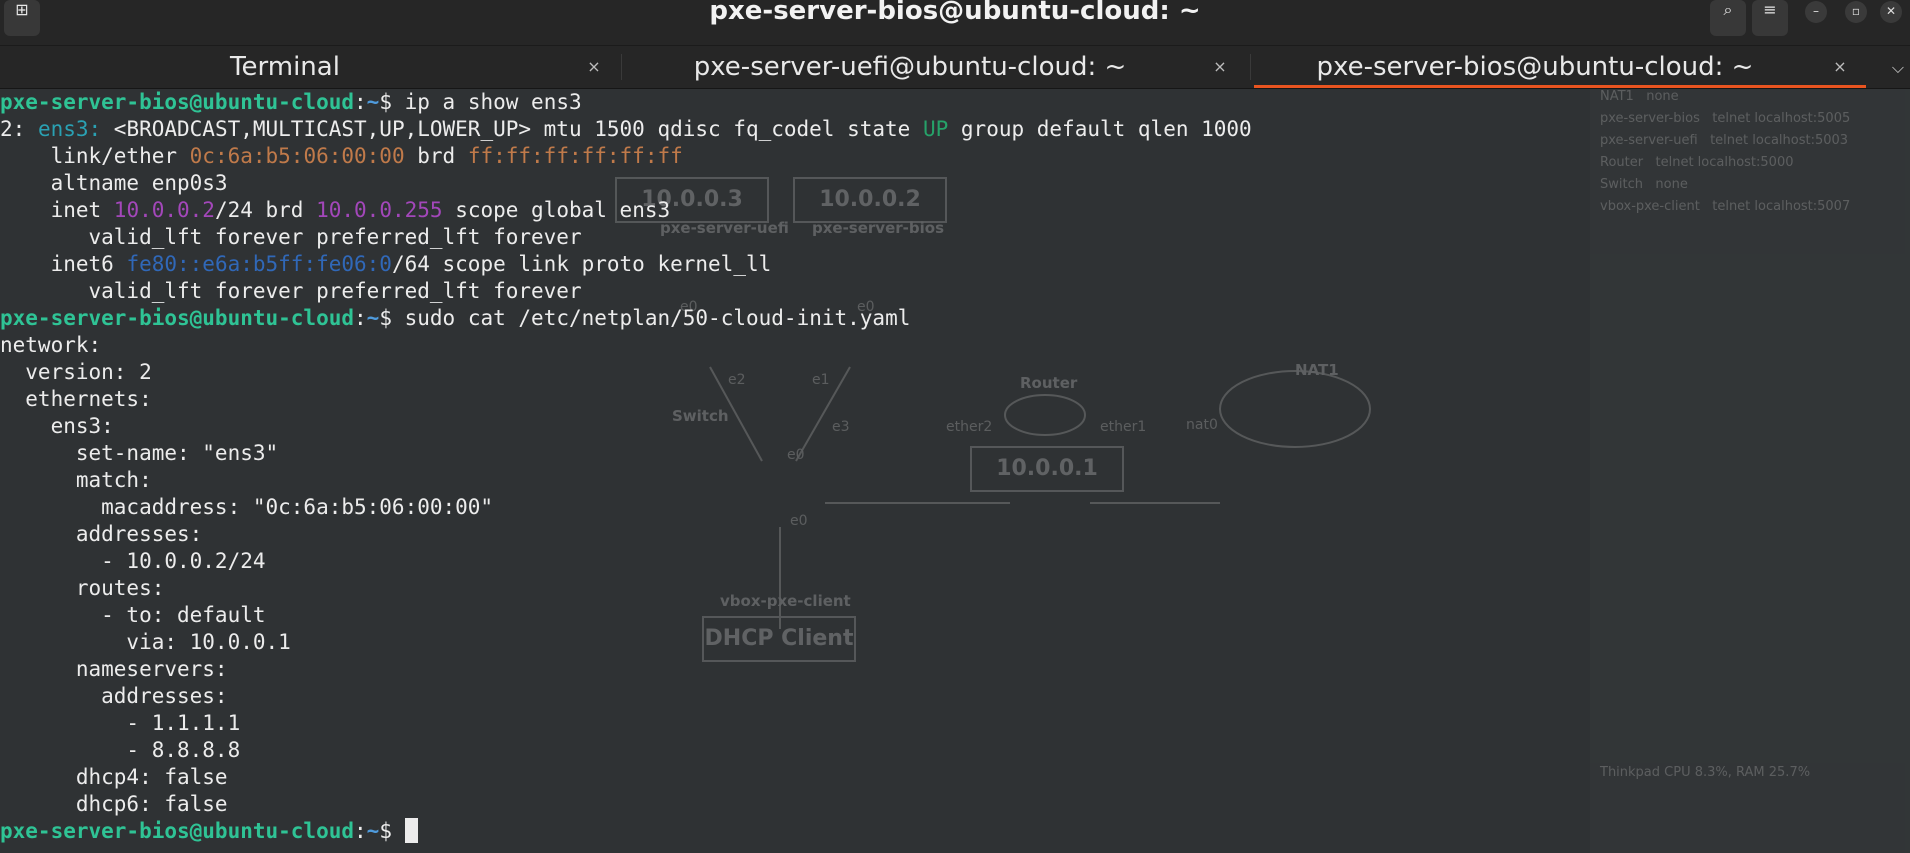 The width and height of the screenshot is (1910, 853). I want to click on yaml-line: - 1.1.1.1, so click(120, 723).